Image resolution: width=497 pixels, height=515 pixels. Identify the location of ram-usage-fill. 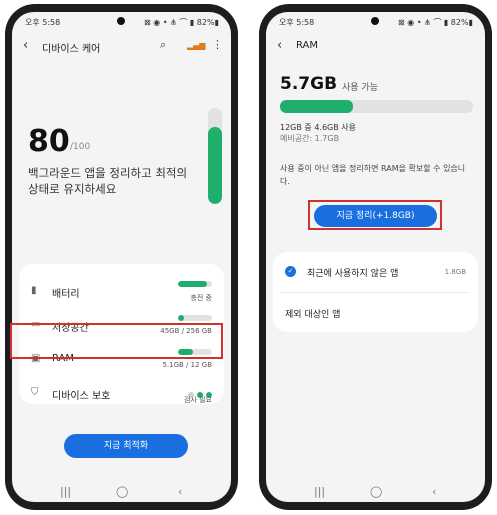
(317, 106).